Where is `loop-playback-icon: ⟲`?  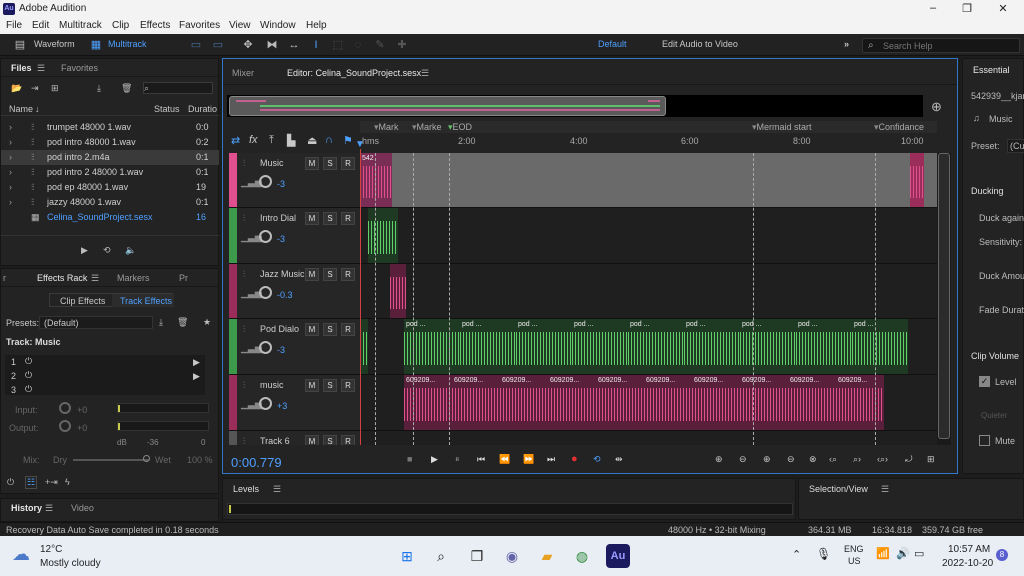 loop-playback-icon: ⟲ is located at coordinates (597, 459).